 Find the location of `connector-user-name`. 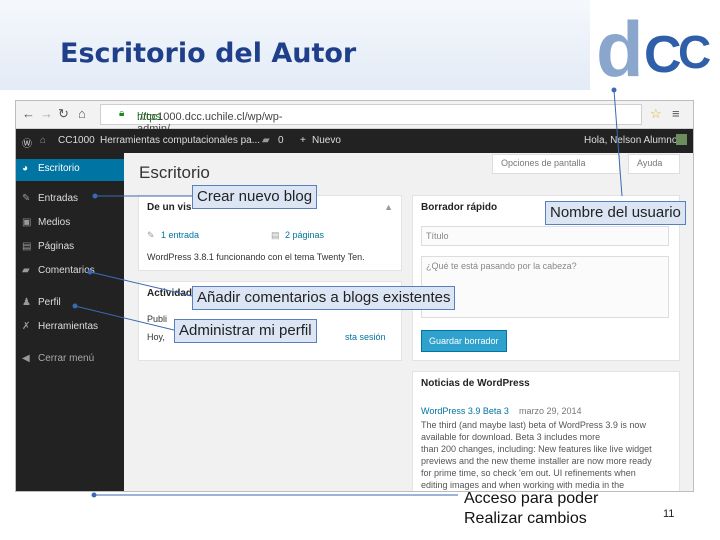

connector-user-name is located at coordinates (618, 143).